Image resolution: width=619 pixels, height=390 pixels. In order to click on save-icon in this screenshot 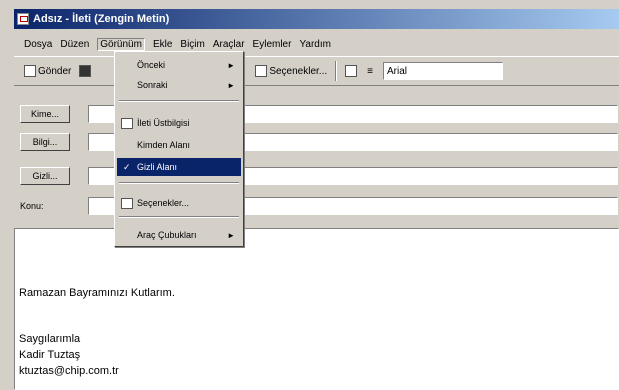, I will do `click(85, 71)`.